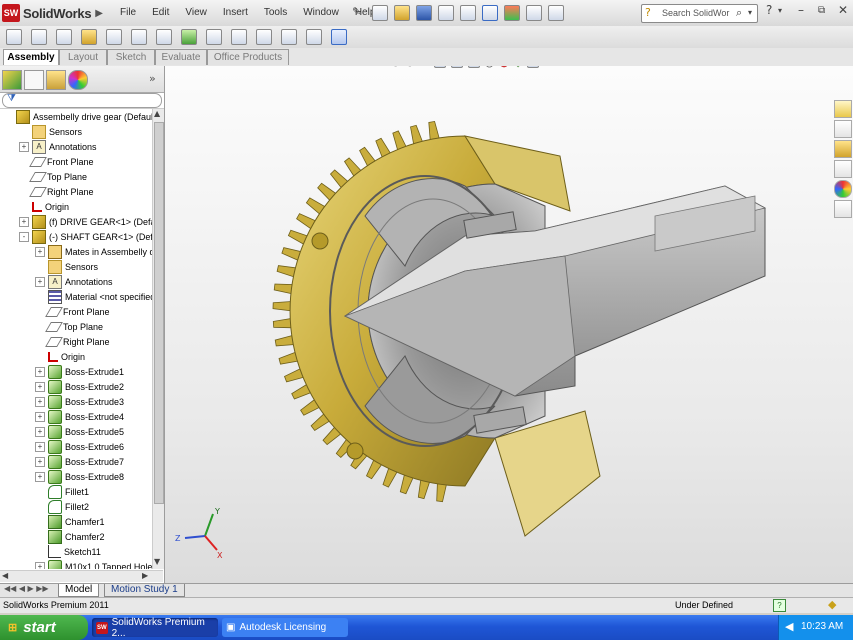  I want to click on search-input: Search SolidWor, so click(702, 13).